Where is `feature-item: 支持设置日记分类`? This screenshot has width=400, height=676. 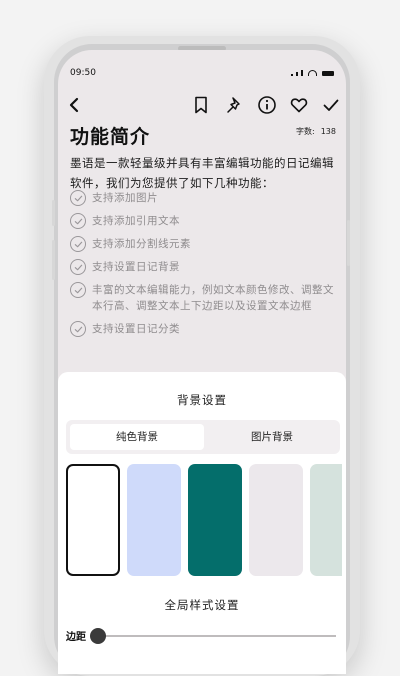 feature-item: 支持设置日记分类 is located at coordinates (206, 329).